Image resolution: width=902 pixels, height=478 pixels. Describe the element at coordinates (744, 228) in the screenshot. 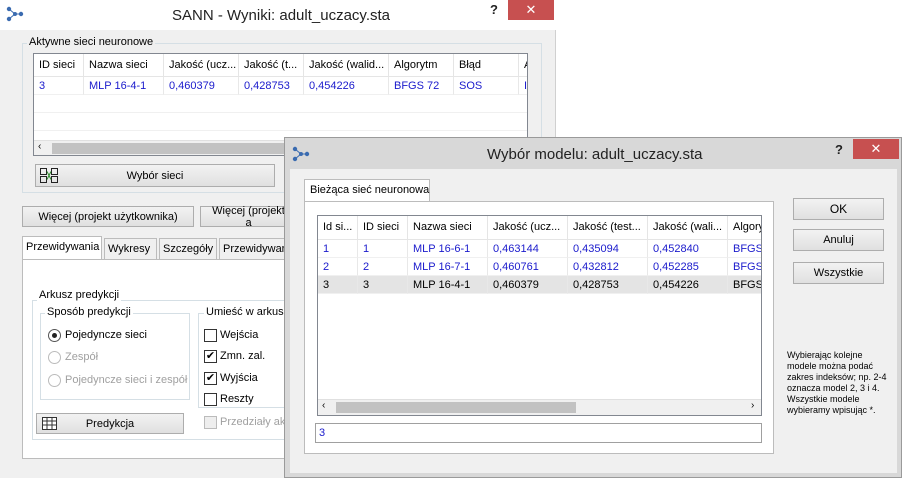

I see `grid-header: Algory` at that location.